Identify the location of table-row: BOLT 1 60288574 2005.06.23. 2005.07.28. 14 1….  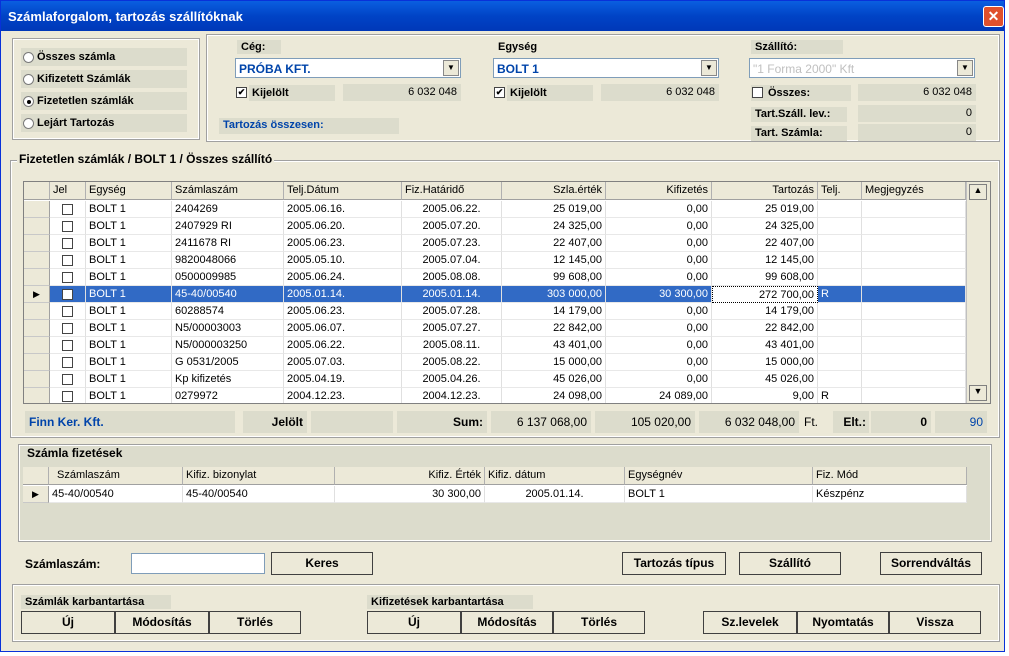
(495, 311).